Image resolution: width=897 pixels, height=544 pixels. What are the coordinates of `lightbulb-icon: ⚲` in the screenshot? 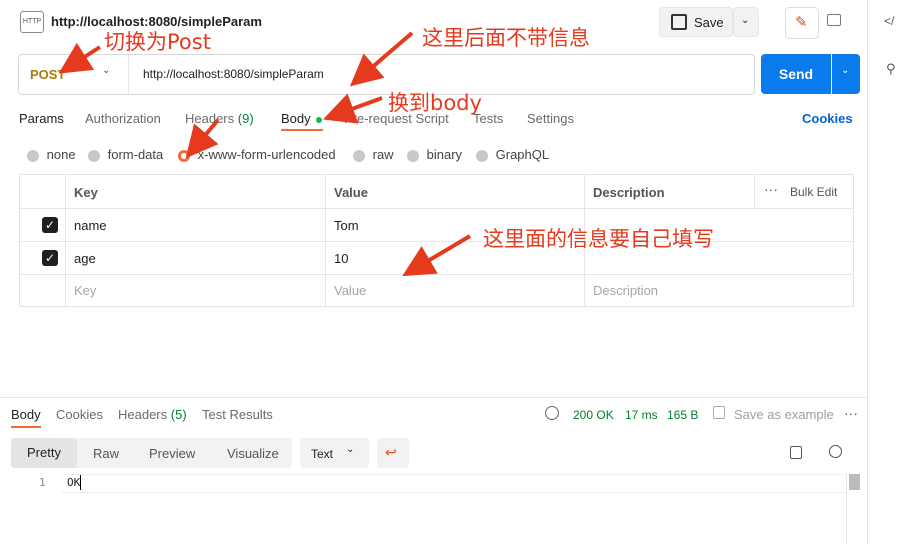 It's located at (891, 69).